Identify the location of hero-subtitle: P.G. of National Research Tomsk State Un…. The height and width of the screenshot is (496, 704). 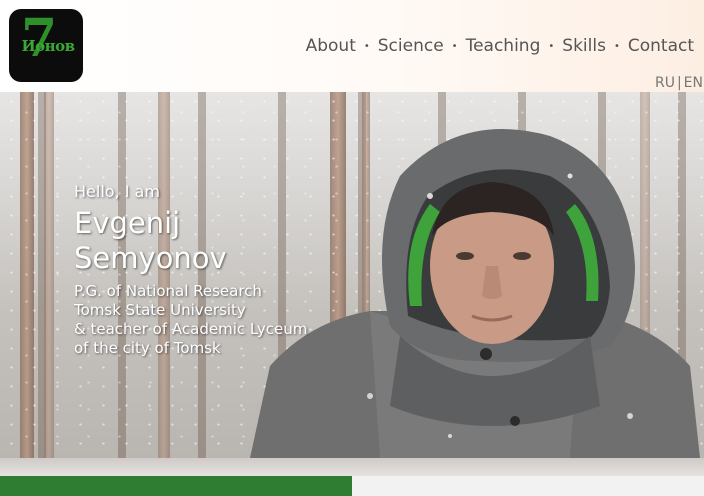
(190, 320).